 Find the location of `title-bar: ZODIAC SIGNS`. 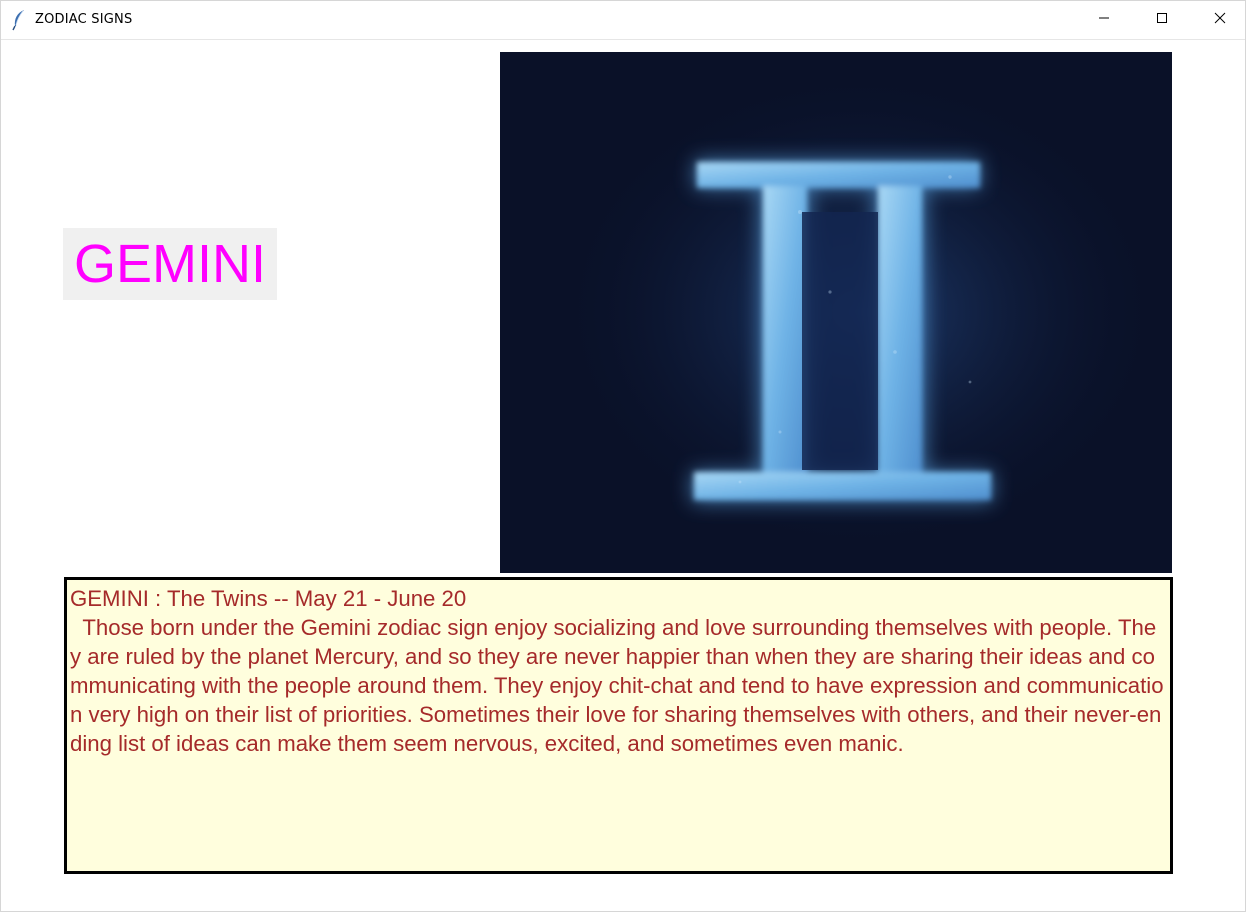

title-bar: ZODIAC SIGNS is located at coordinates (623, 20).